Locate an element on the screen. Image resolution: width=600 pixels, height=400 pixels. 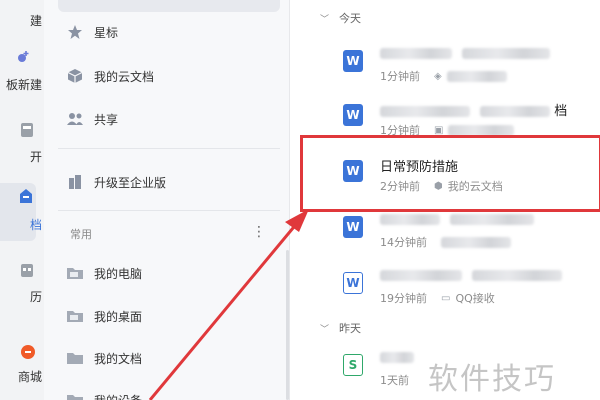
watermark: 软件技巧 is located at coordinates (492, 379).